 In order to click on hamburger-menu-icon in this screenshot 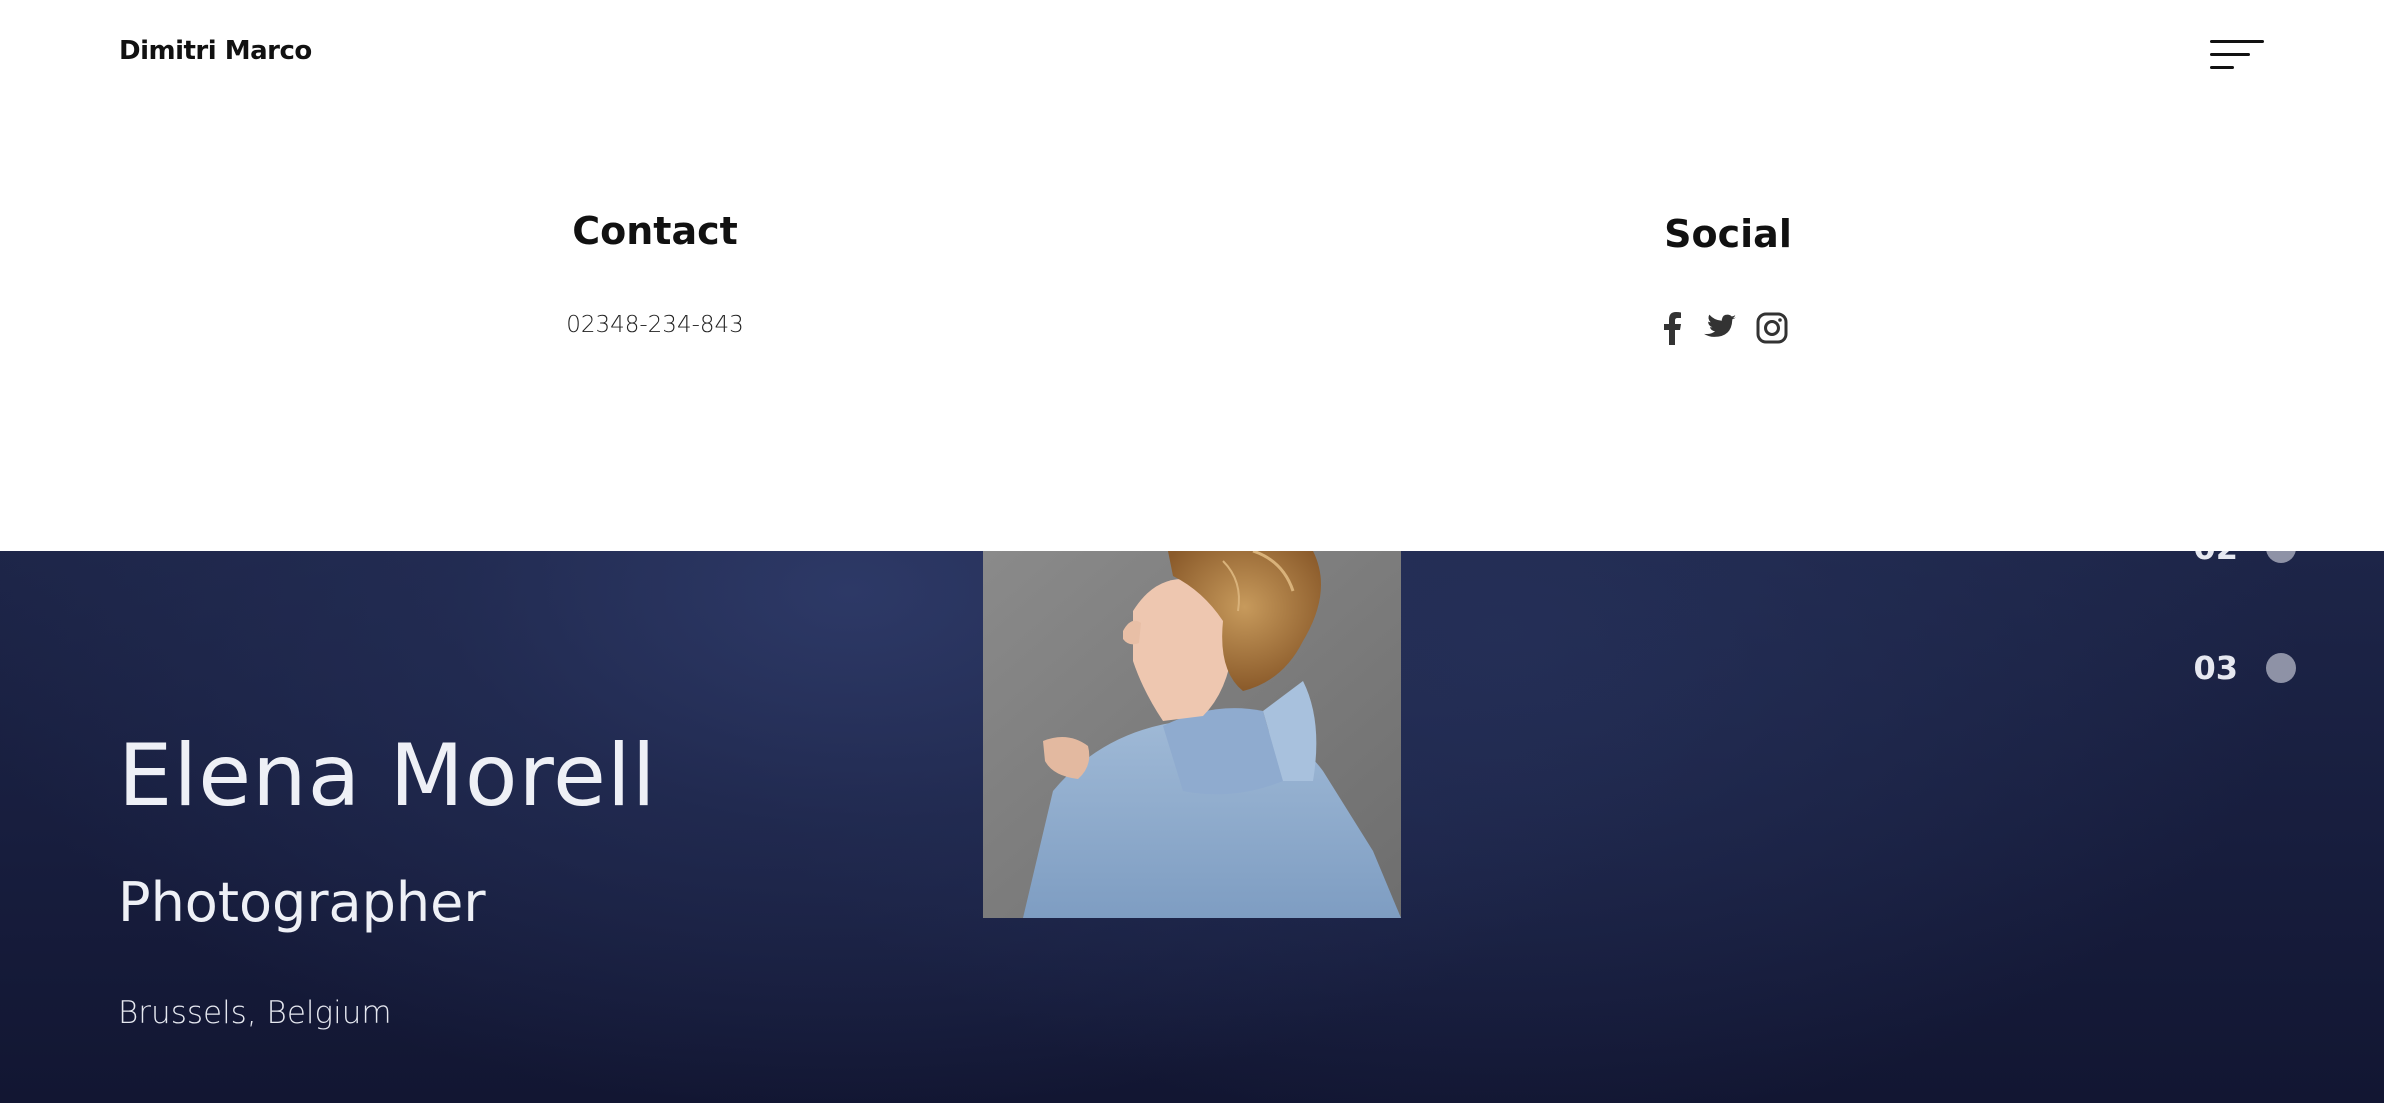, I will do `click(2237, 55)`.